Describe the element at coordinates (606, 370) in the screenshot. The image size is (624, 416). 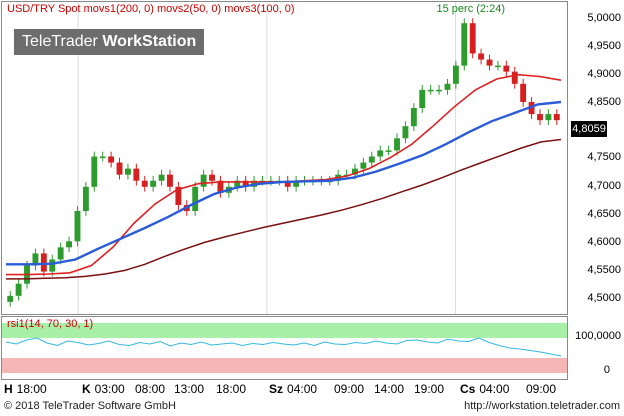
I see `rsi-tick-low: 0` at that location.